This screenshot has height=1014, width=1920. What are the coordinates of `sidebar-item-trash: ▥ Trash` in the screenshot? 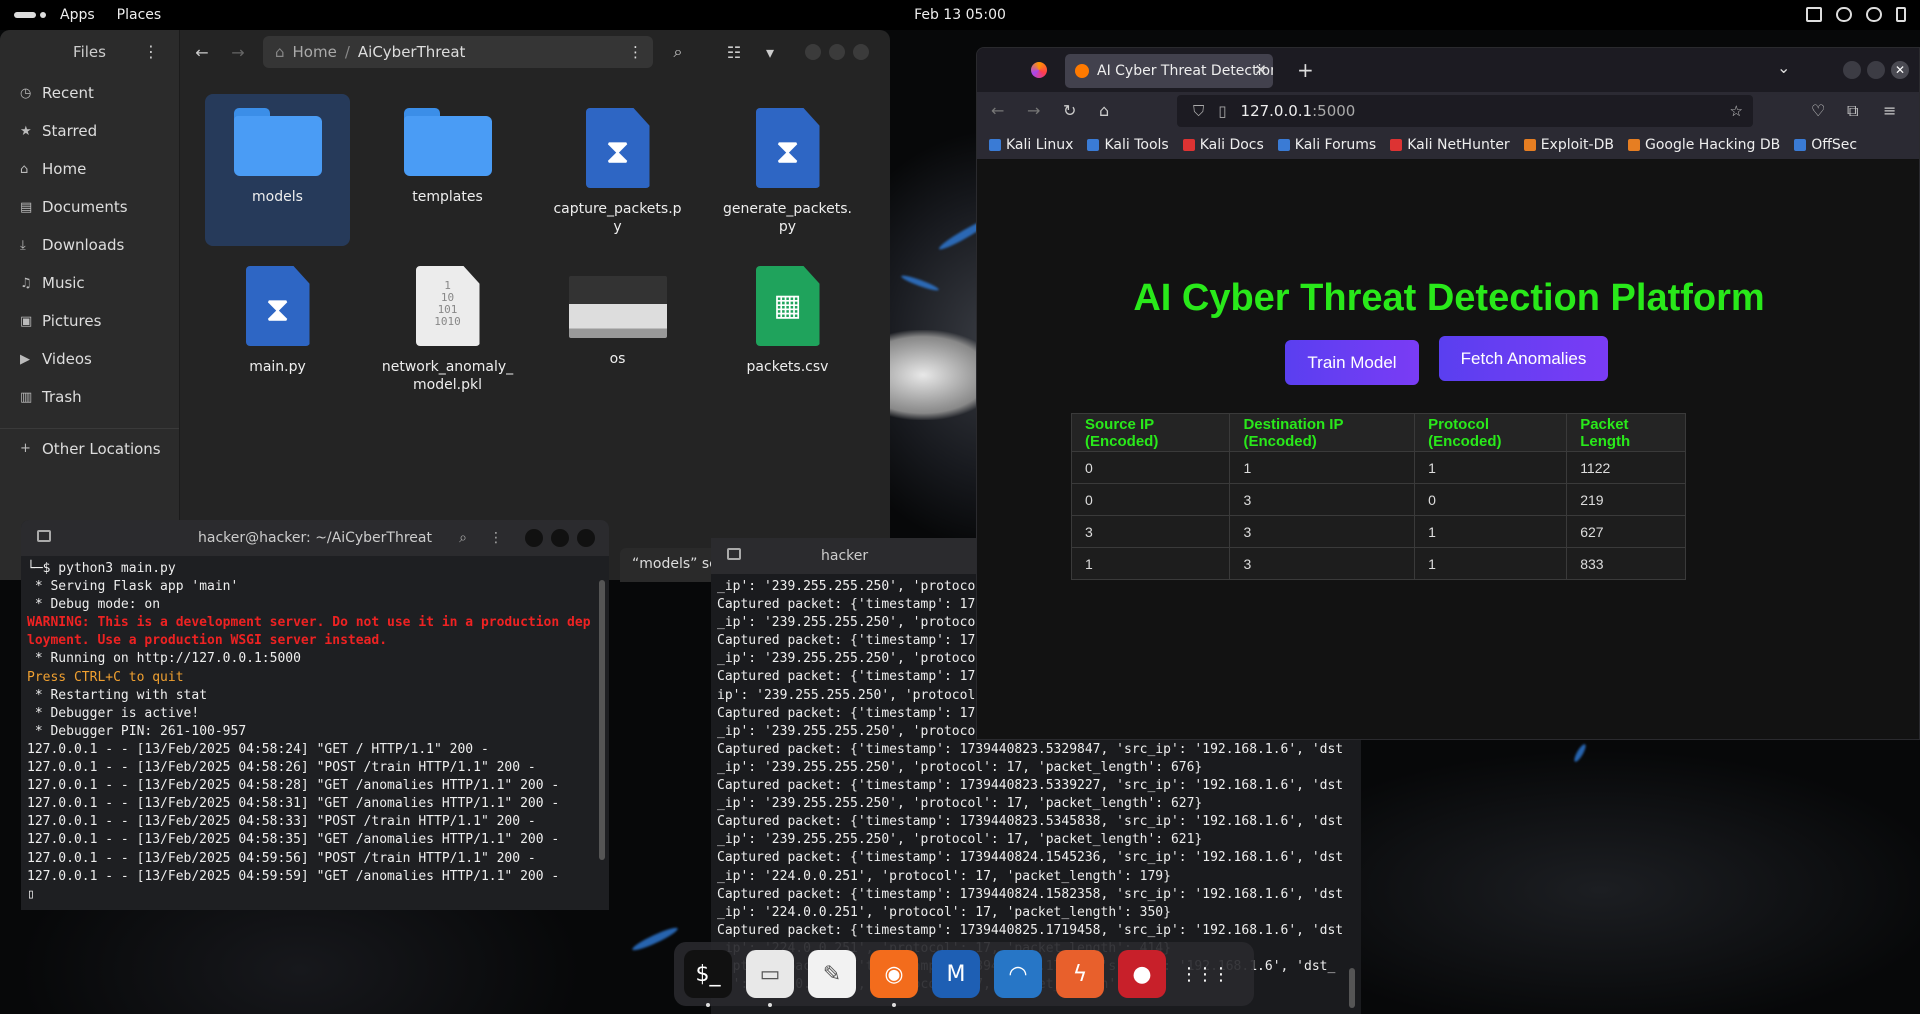 It's located at (89, 397).